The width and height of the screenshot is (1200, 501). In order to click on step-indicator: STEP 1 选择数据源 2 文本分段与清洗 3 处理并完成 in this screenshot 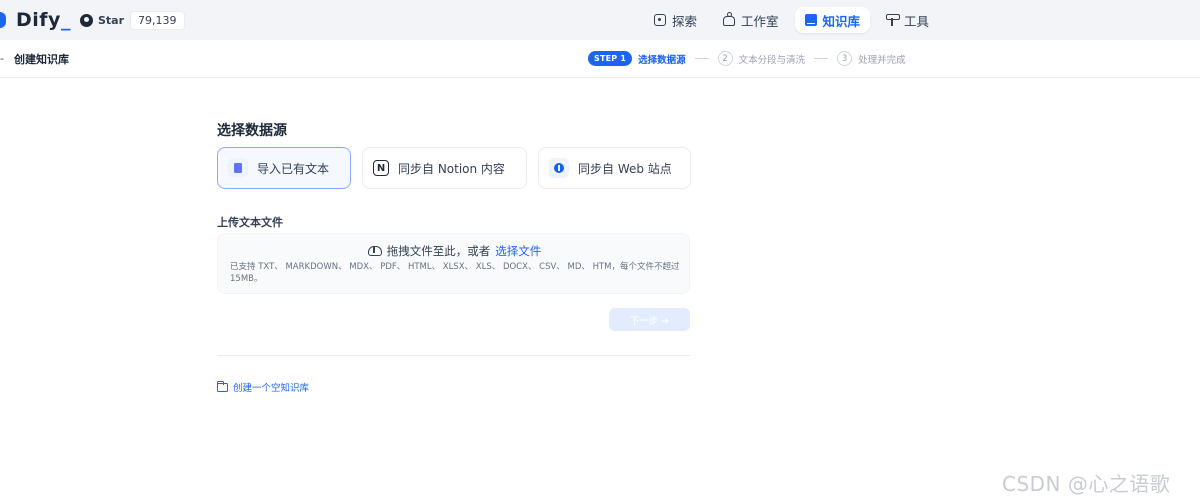, I will do `click(747, 58)`.